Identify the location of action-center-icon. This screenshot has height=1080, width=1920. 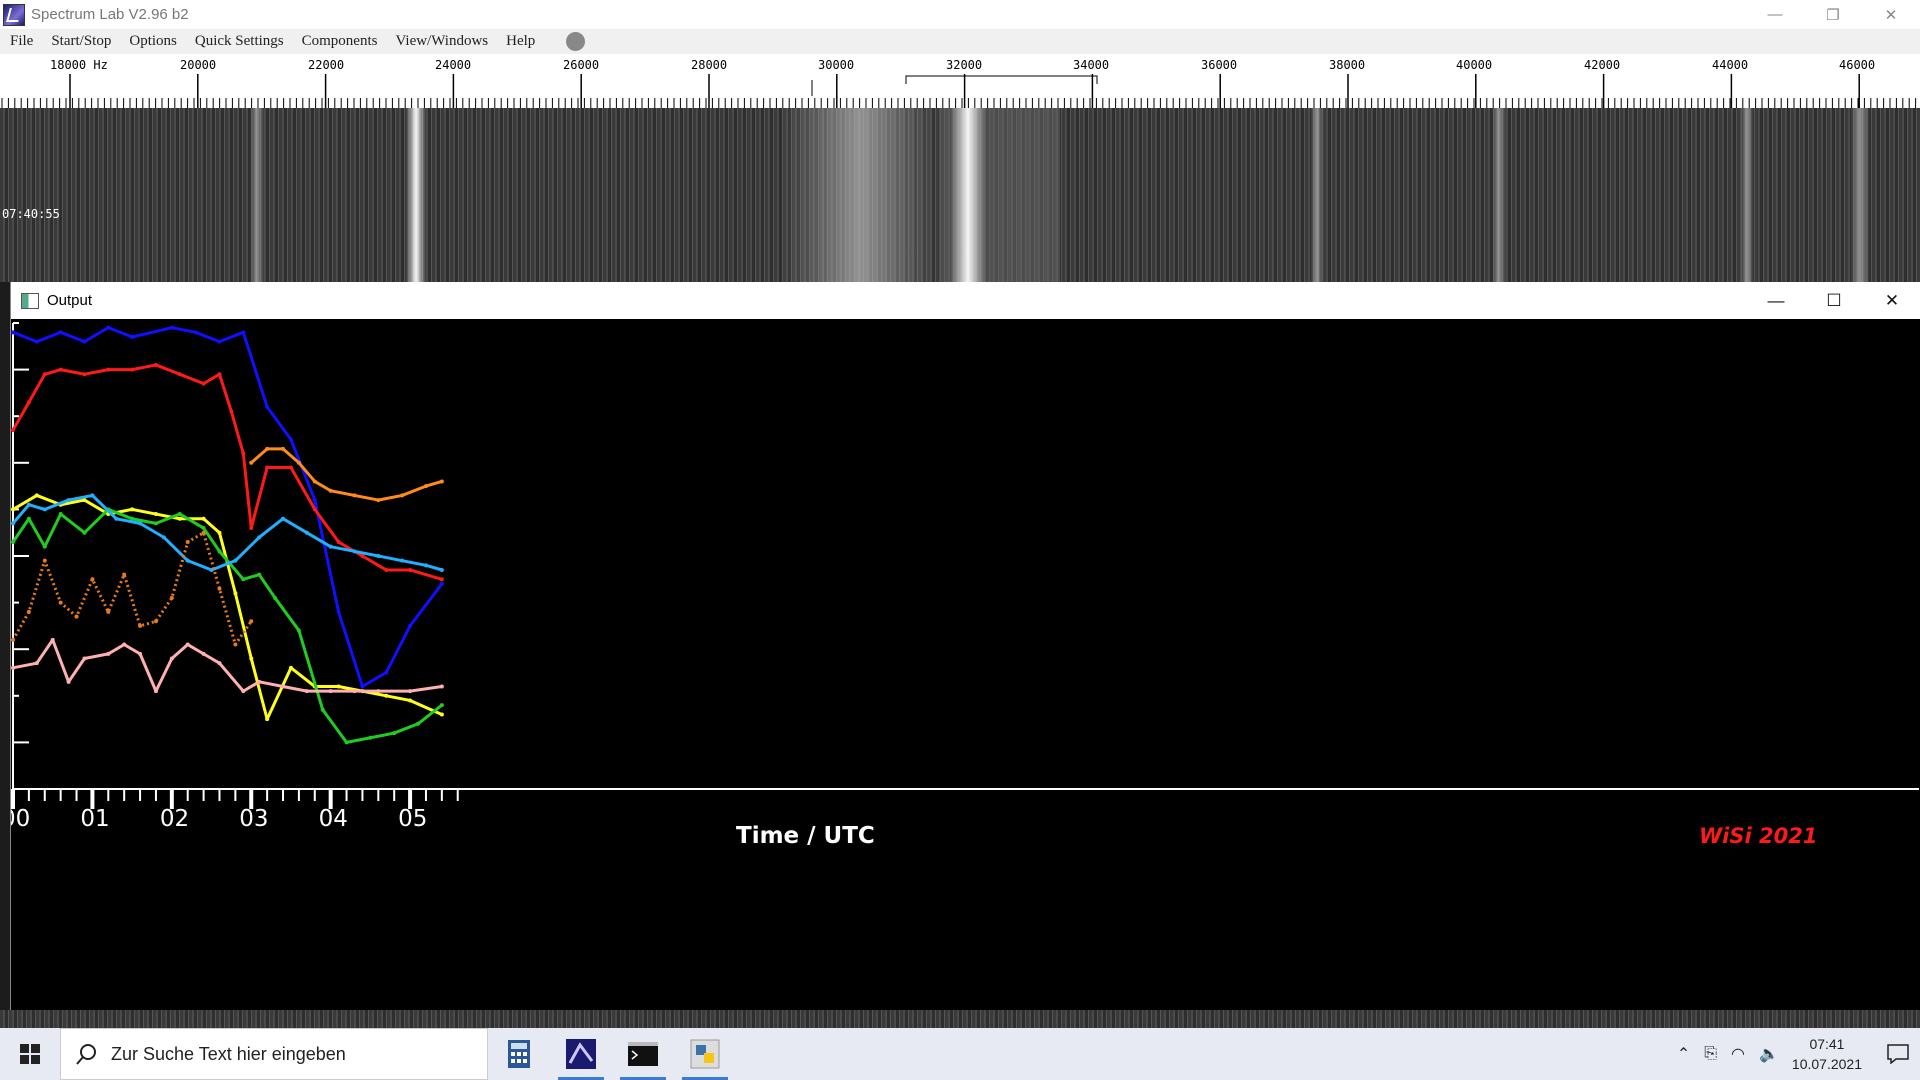
(1898, 1054).